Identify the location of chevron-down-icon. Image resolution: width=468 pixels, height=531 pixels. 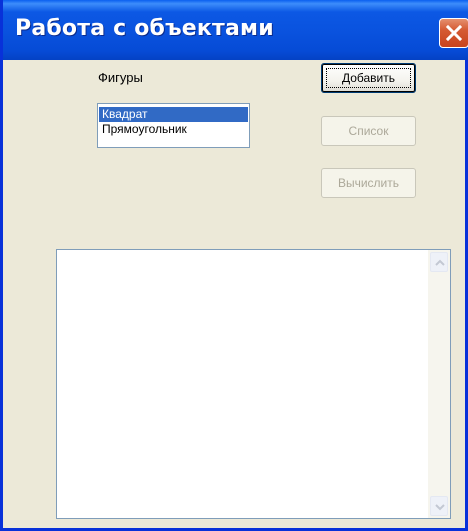
(440, 507).